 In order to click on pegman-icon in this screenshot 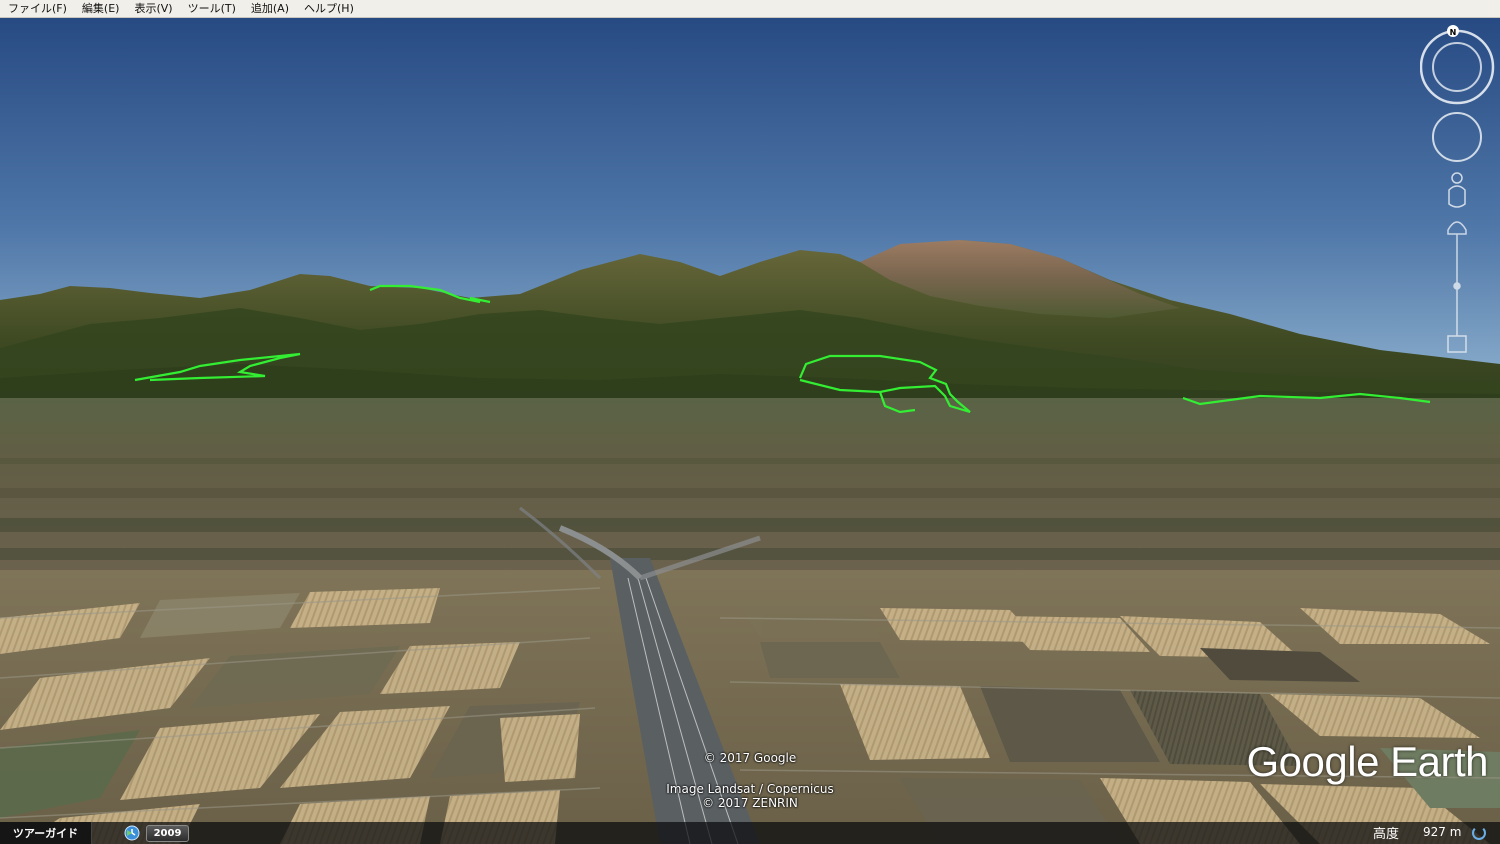, I will do `click(1457, 190)`.